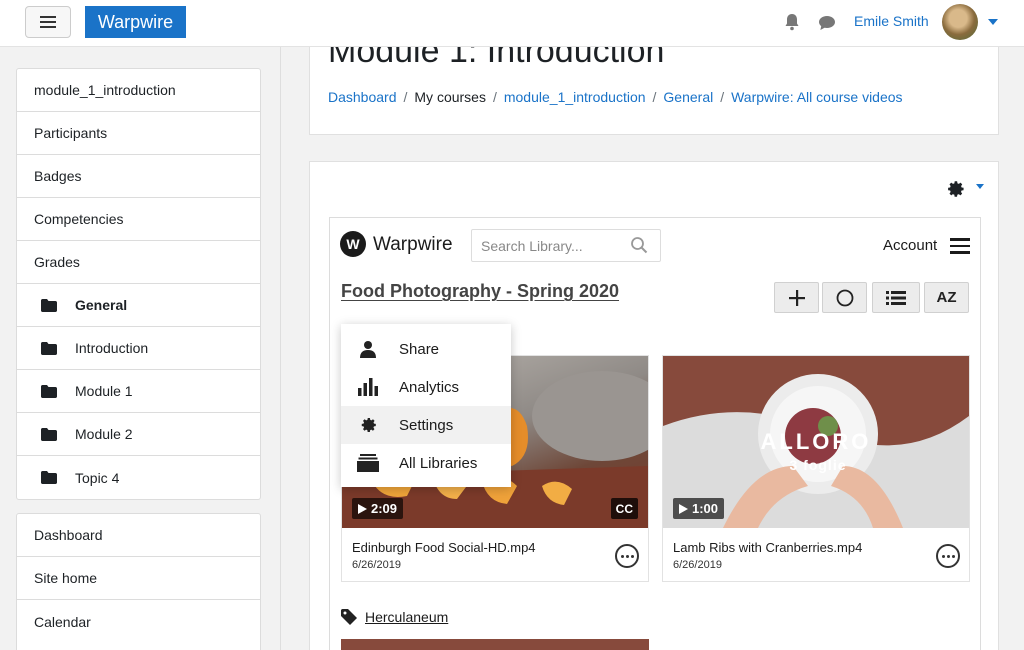 This screenshot has width=1024, height=650. Describe the element at coordinates (444, 547) in the screenshot. I see `video-title: Edinburgh Food Social-HD.mp4` at that location.